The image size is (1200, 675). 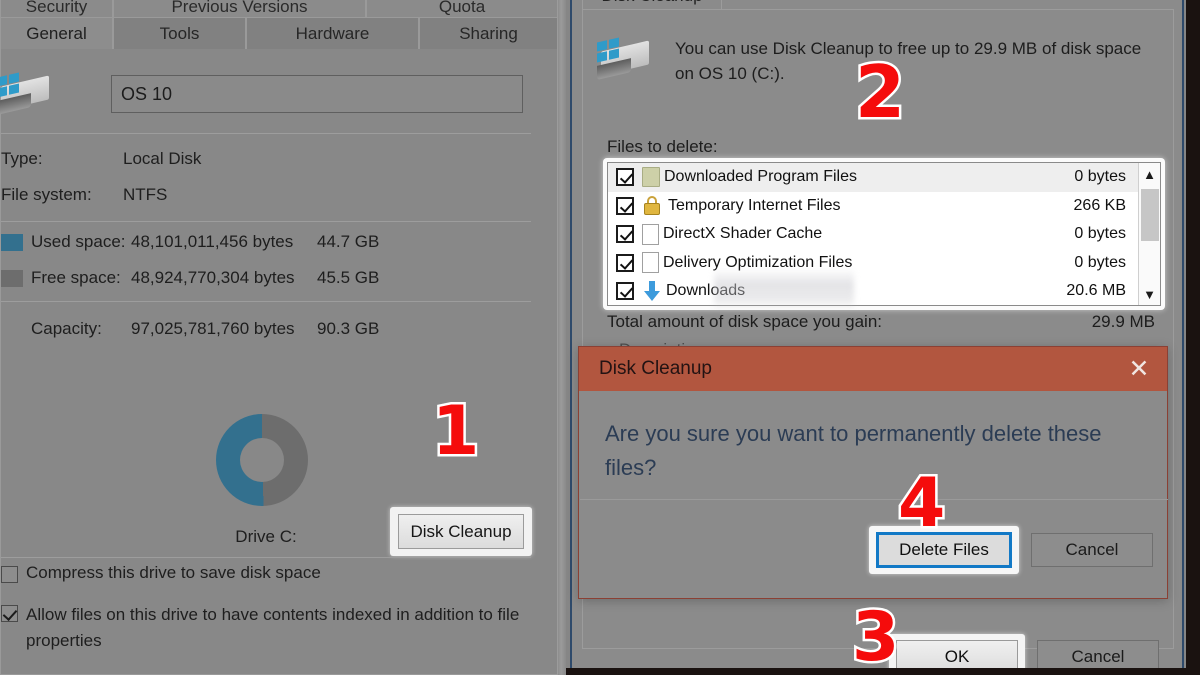 What do you see at coordinates (147, 93) in the screenshot?
I see `volume-name-value: OS 10` at bounding box center [147, 93].